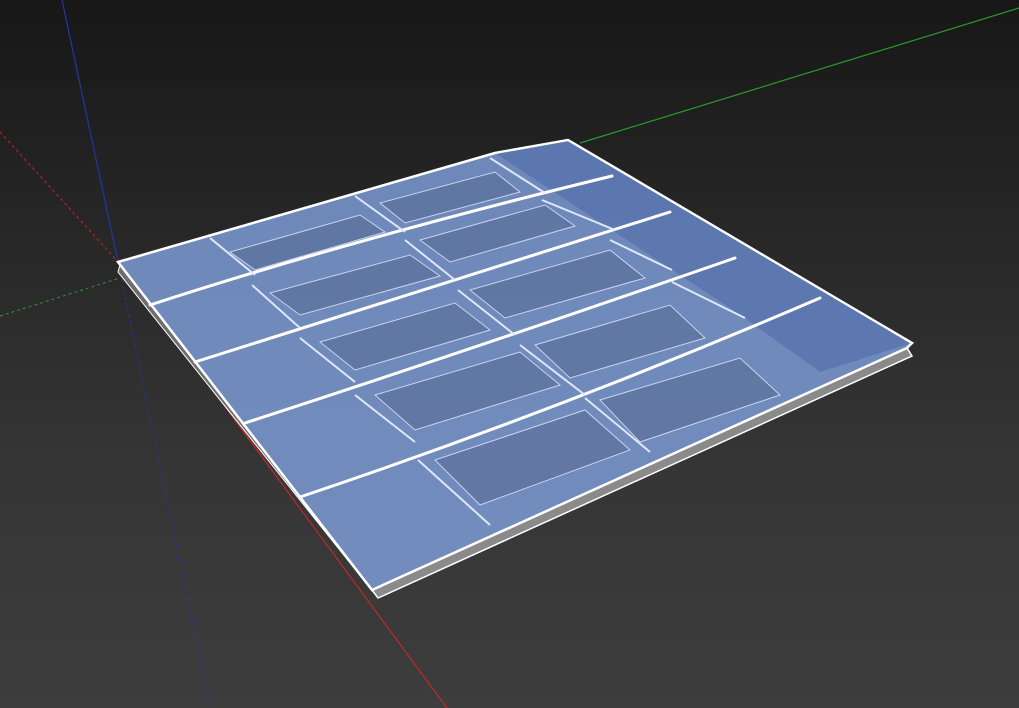 The height and width of the screenshot is (708, 1019). Describe the element at coordinates (799, 75) in the screenshot. I see `y-axis-green` at that location.